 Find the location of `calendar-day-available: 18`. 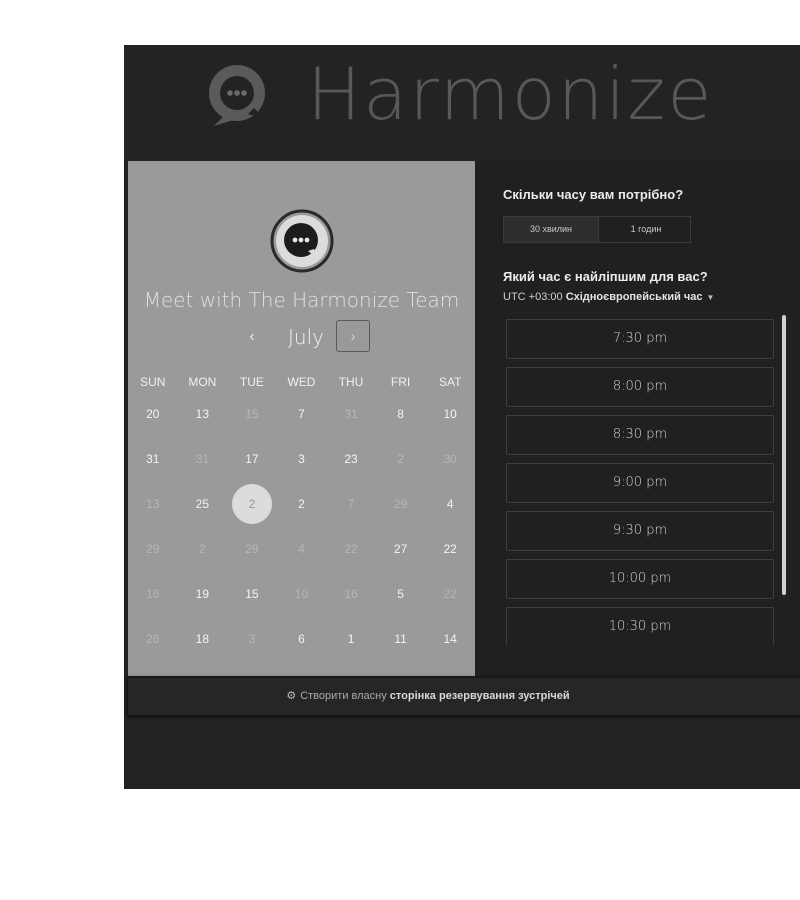

calendar-day-available: 18 is located at coordinates (202, 639).